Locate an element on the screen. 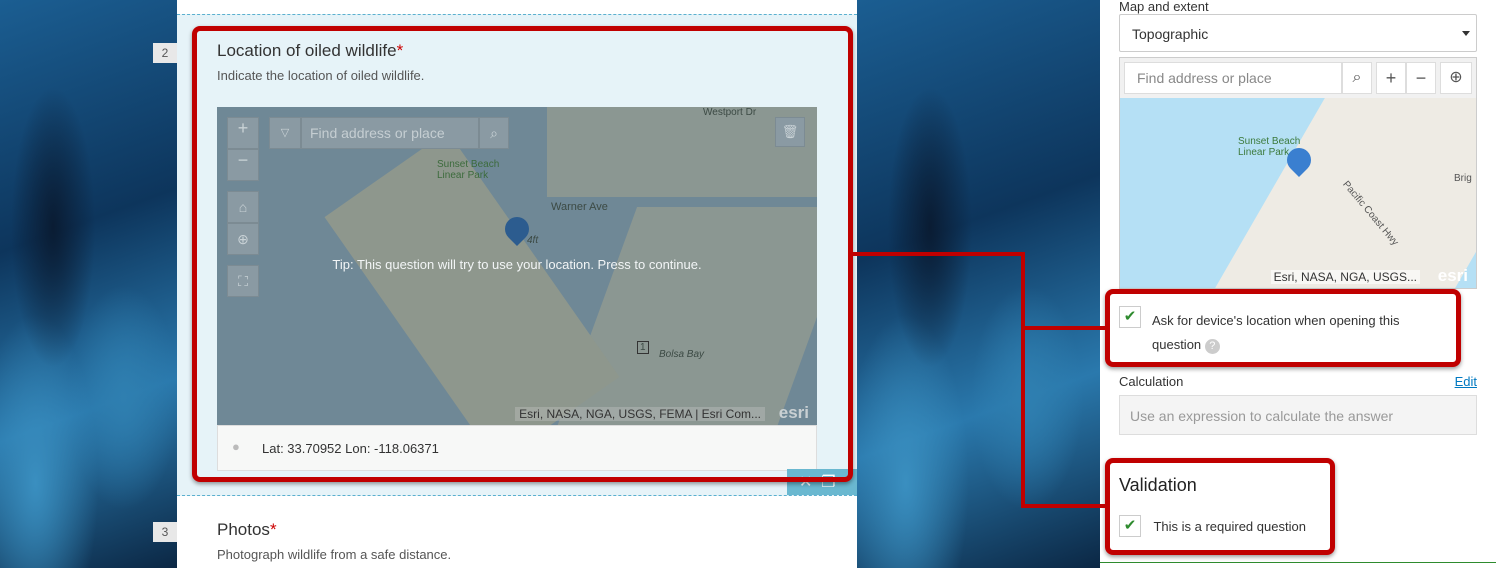  map-search-input: Find address or place is located at coordinates (1233, 78).